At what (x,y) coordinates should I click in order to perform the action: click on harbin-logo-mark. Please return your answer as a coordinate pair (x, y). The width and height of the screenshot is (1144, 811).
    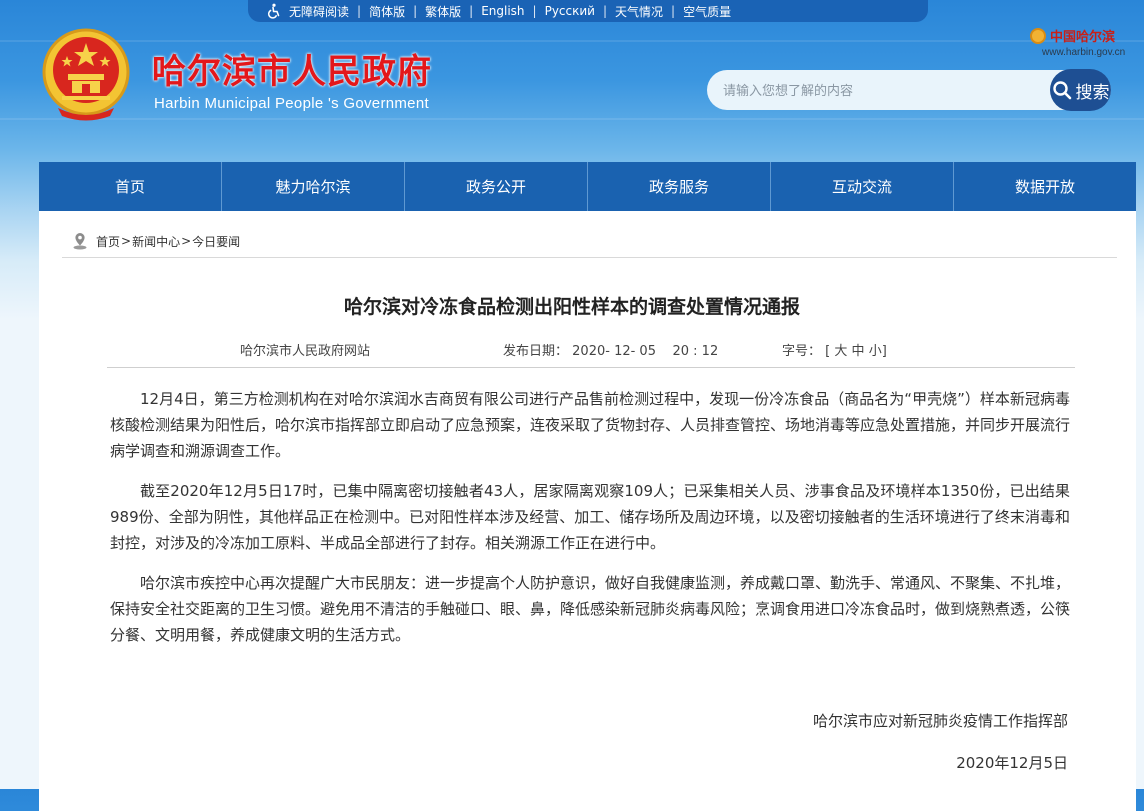
    Looking at the image, I should click on (1038, 35).